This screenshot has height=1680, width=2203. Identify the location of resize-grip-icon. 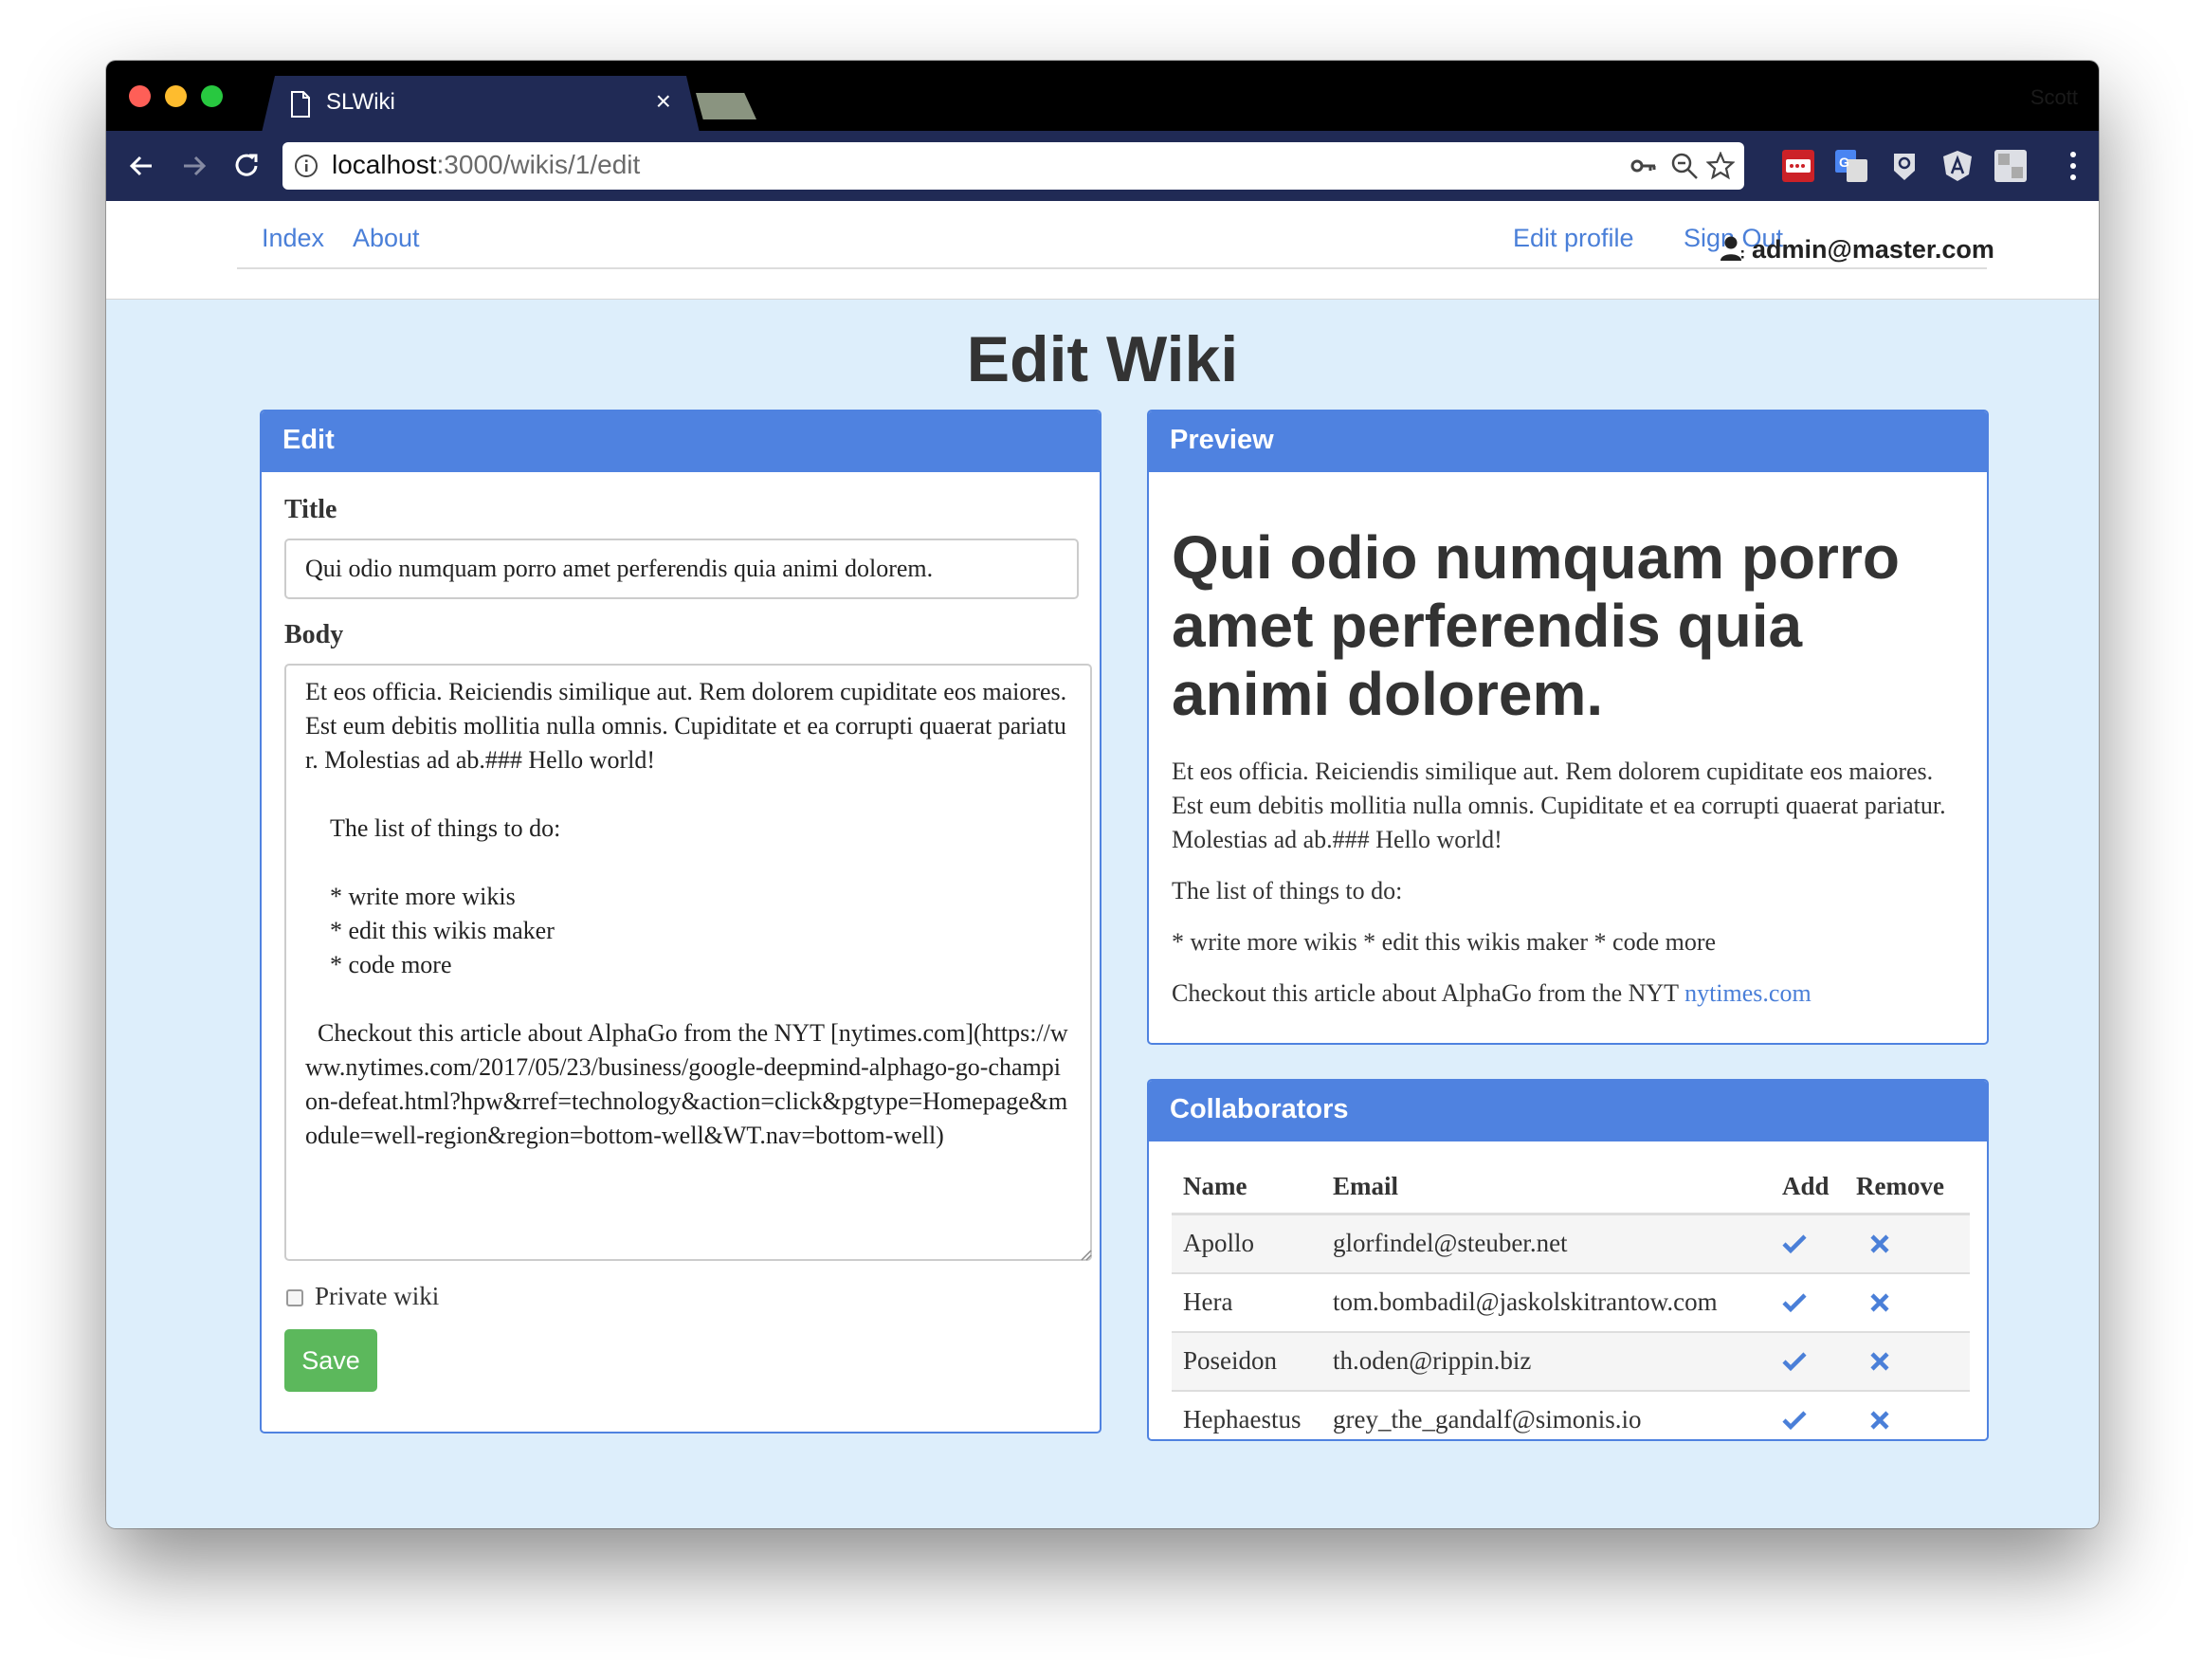
(1084, 1253).